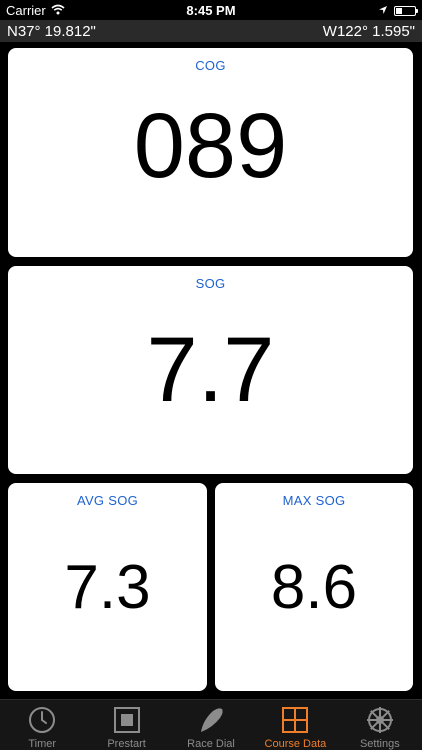  I want to click on status-time: 8:45 PM, so click(211, 10).